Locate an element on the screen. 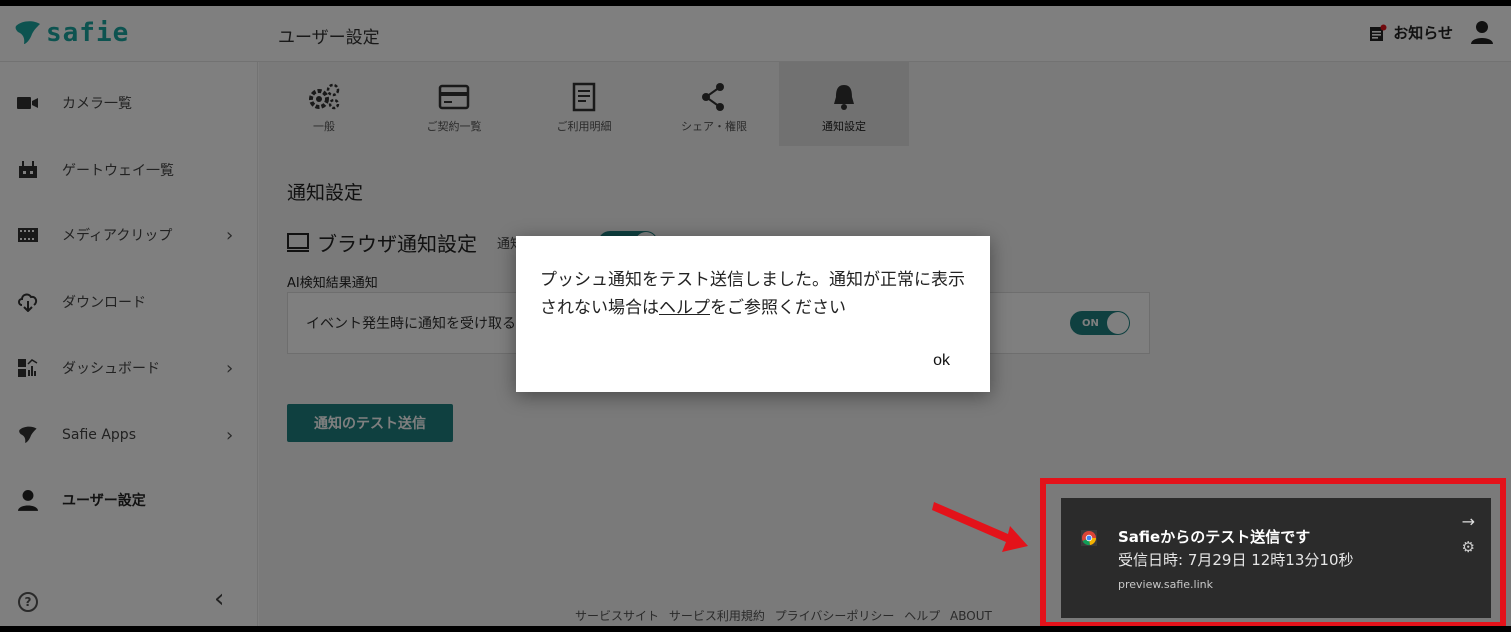  toast-body: 受信日時: 7月29日 12時13分10秒 is located at coordinates (1236, 560).